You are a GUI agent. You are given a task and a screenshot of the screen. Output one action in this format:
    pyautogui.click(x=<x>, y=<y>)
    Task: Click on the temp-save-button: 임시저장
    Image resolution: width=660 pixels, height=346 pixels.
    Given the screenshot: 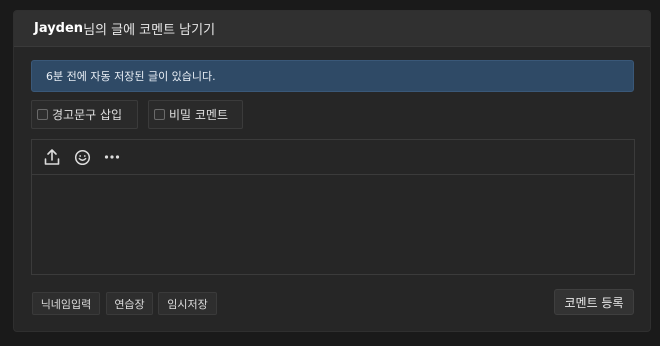 What is the action you would take?
    pyautogui.click(x=187, y=303)
    